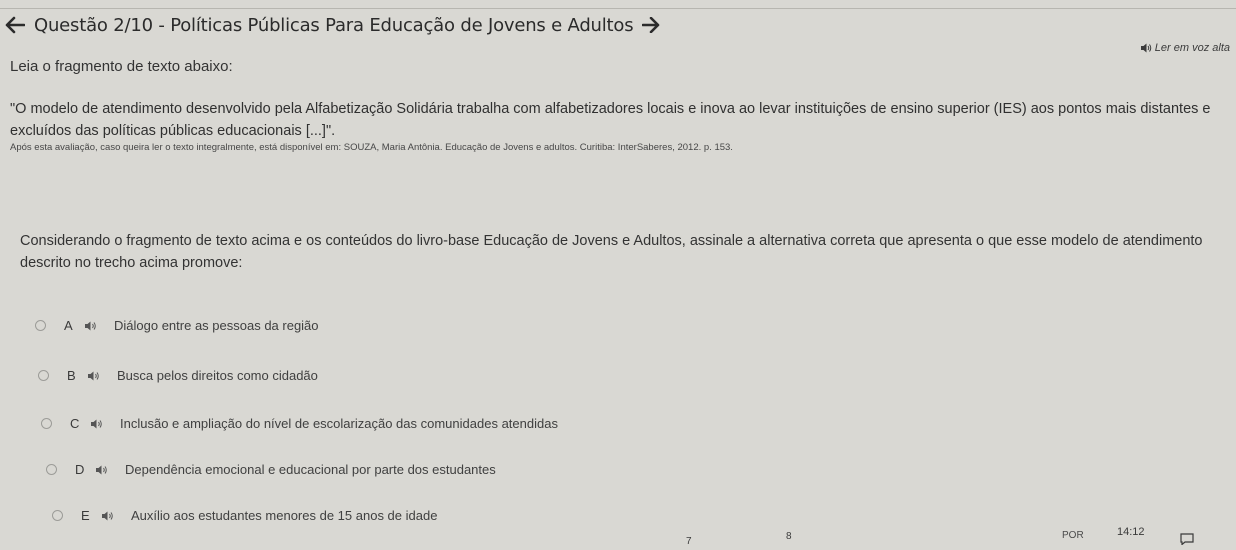 This screenshot has height=550, width=1236. What do you see at coordinates (51, 469) in the screenshot?
I see `option-d-radio` at bounding box center [51, 469].